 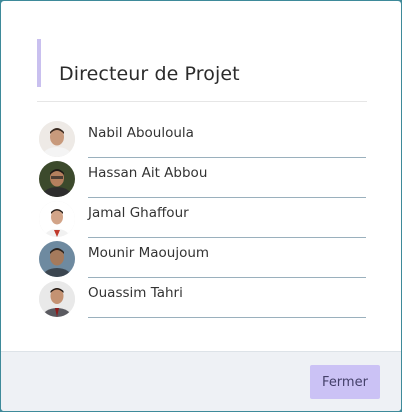 I want to click on header-divider, so click(x=202, y=101).